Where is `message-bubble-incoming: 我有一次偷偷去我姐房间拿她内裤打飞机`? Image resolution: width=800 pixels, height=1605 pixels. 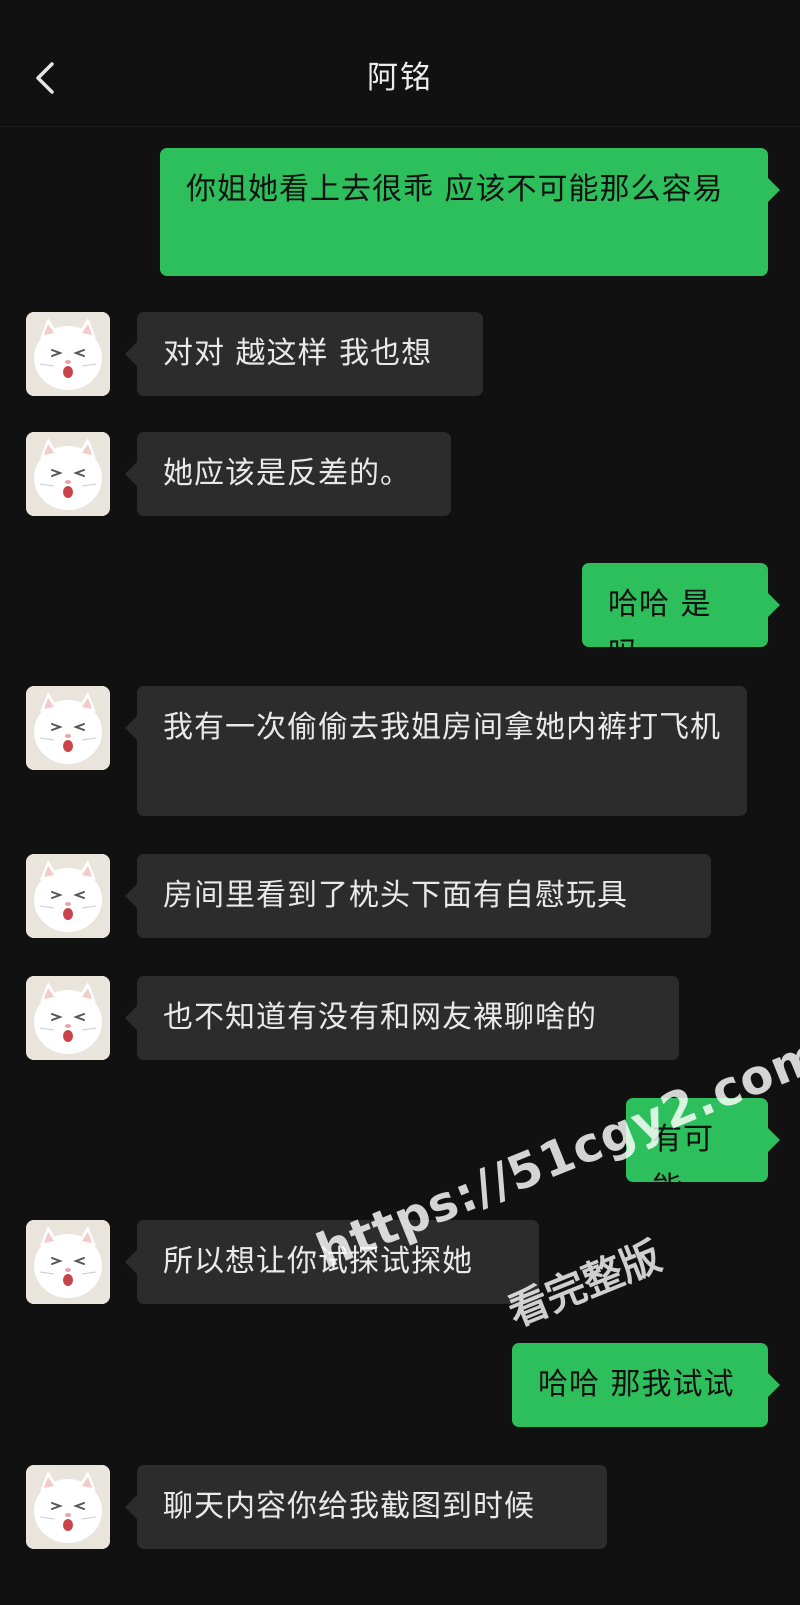 message-bubble-incoming: 我有一次偷偷去我姐房间拿她内裤打飞机 is located at coordinates (436, 751).